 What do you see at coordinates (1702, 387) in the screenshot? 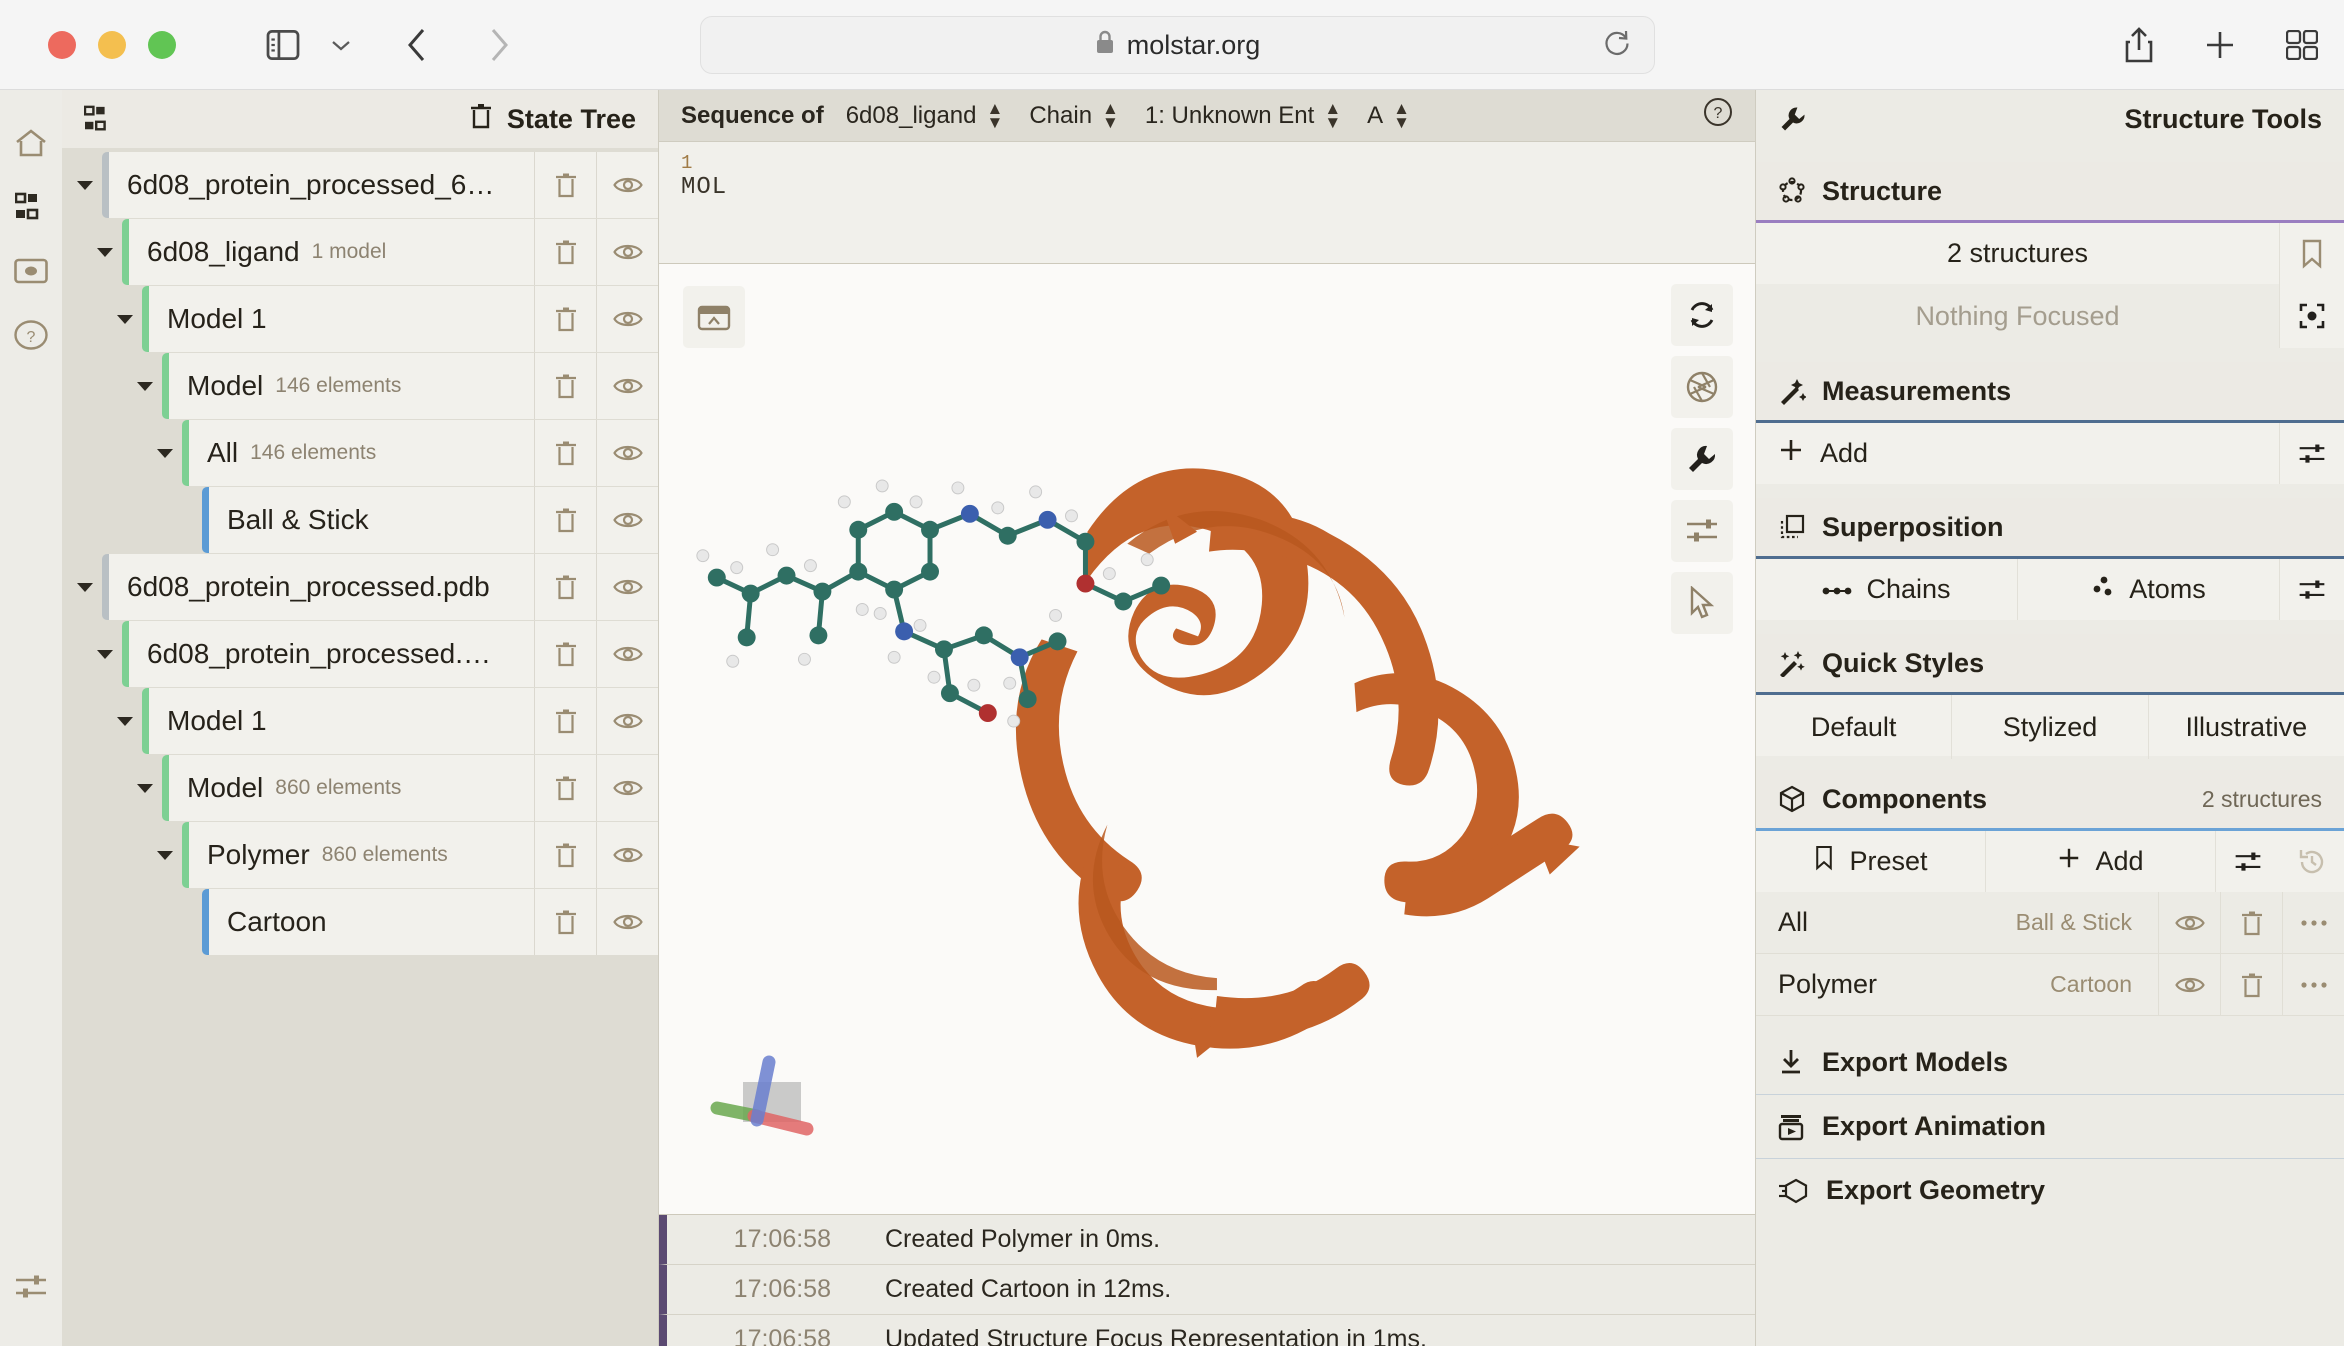
I see `screenshot-aperture-icon` at bounding box center [1702, 387].